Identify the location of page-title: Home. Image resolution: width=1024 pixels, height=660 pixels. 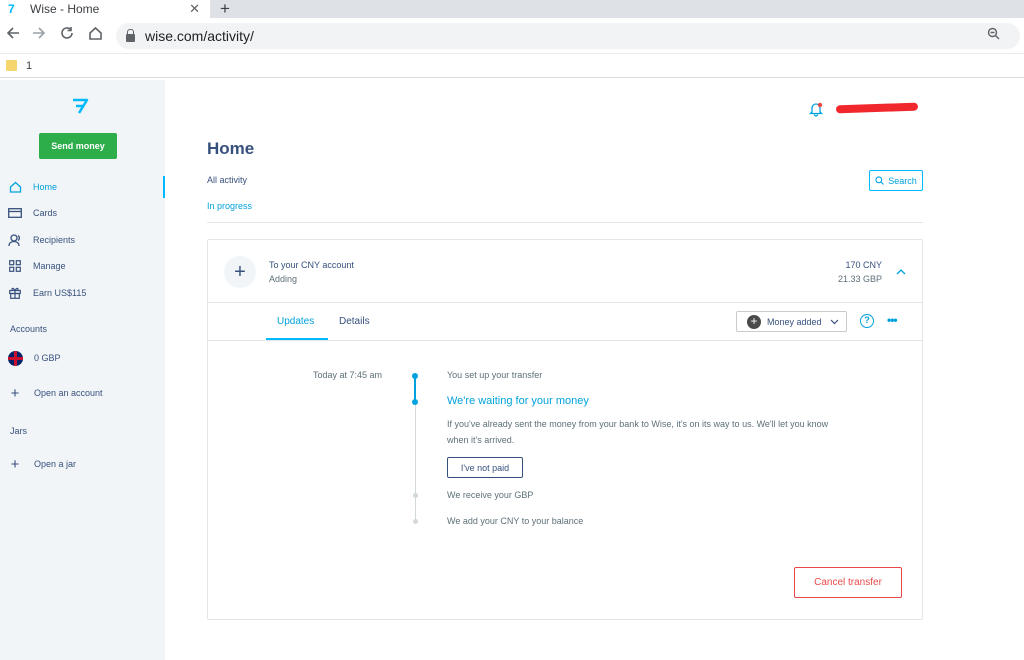
(231, 148).